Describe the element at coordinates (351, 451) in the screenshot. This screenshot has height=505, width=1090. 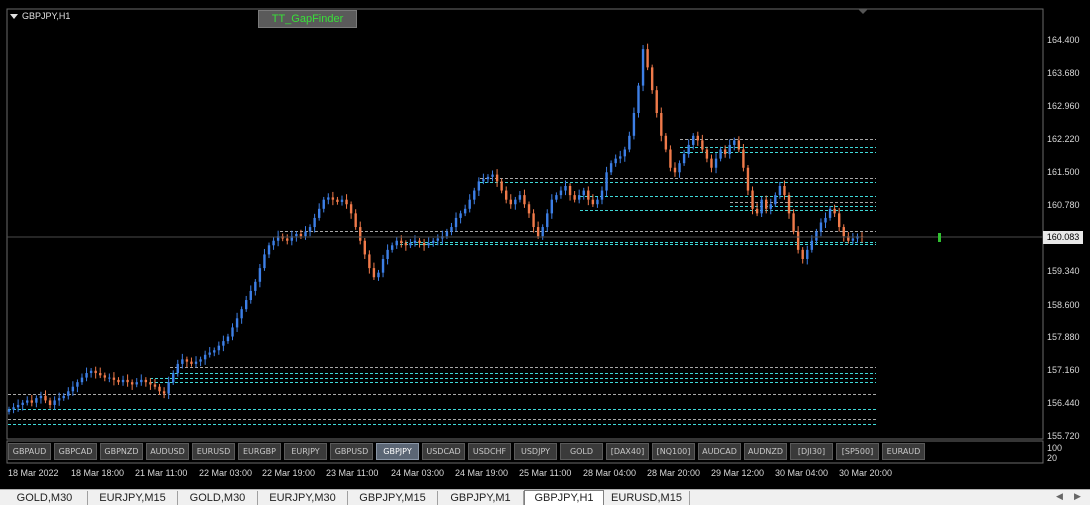
I see `symbol-button-gbpusd: GBPUSD` at that location.